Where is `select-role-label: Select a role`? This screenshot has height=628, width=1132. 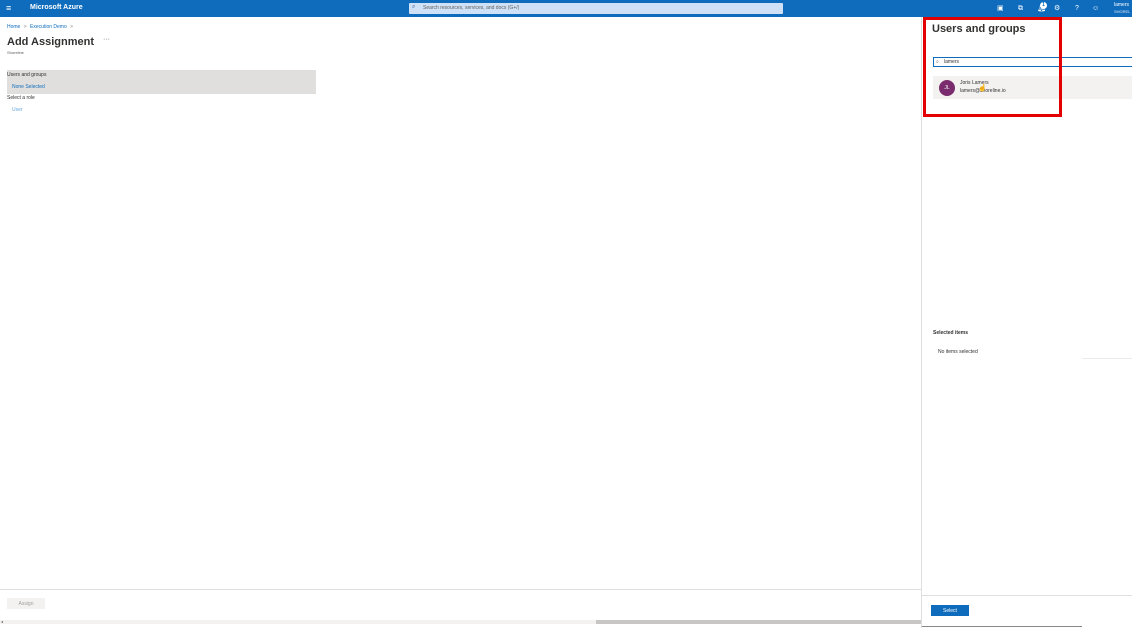 select-role-label: Select a role is located at coordinates (21, 98).